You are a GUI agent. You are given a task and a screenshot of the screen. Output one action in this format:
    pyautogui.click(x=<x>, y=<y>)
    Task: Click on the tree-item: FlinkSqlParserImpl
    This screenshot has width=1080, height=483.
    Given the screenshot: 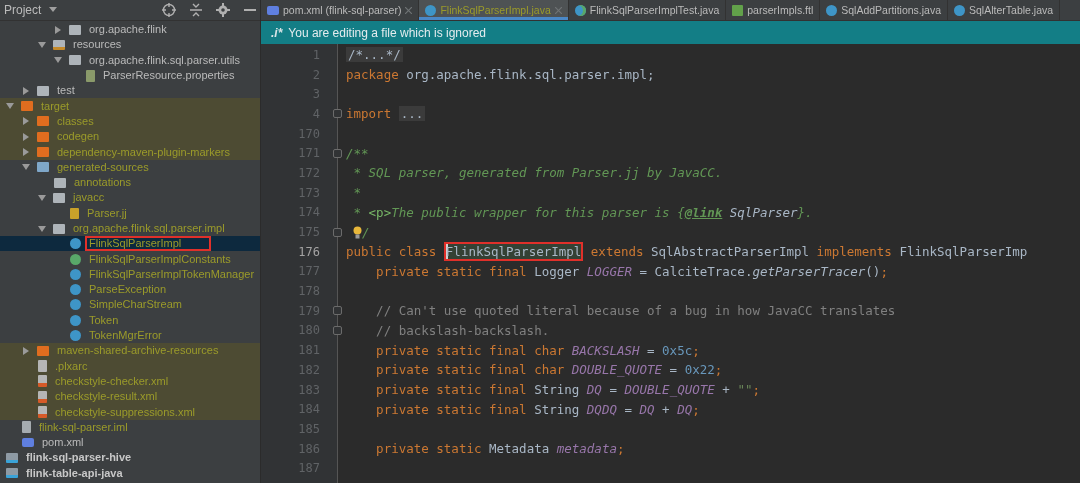 What is the action you would take?
    pyautogui.click(x=130, y=244)
    